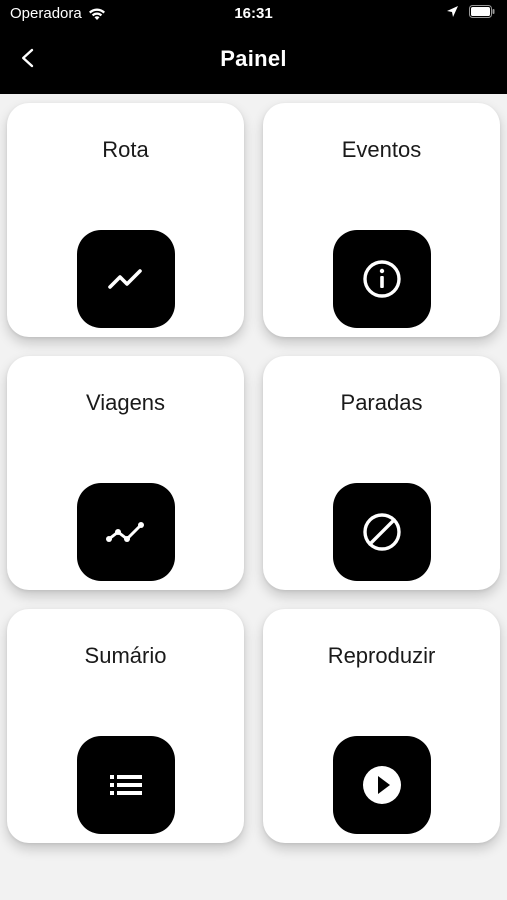  I want to click on card-label: Reproduzir, so click(381, 655).